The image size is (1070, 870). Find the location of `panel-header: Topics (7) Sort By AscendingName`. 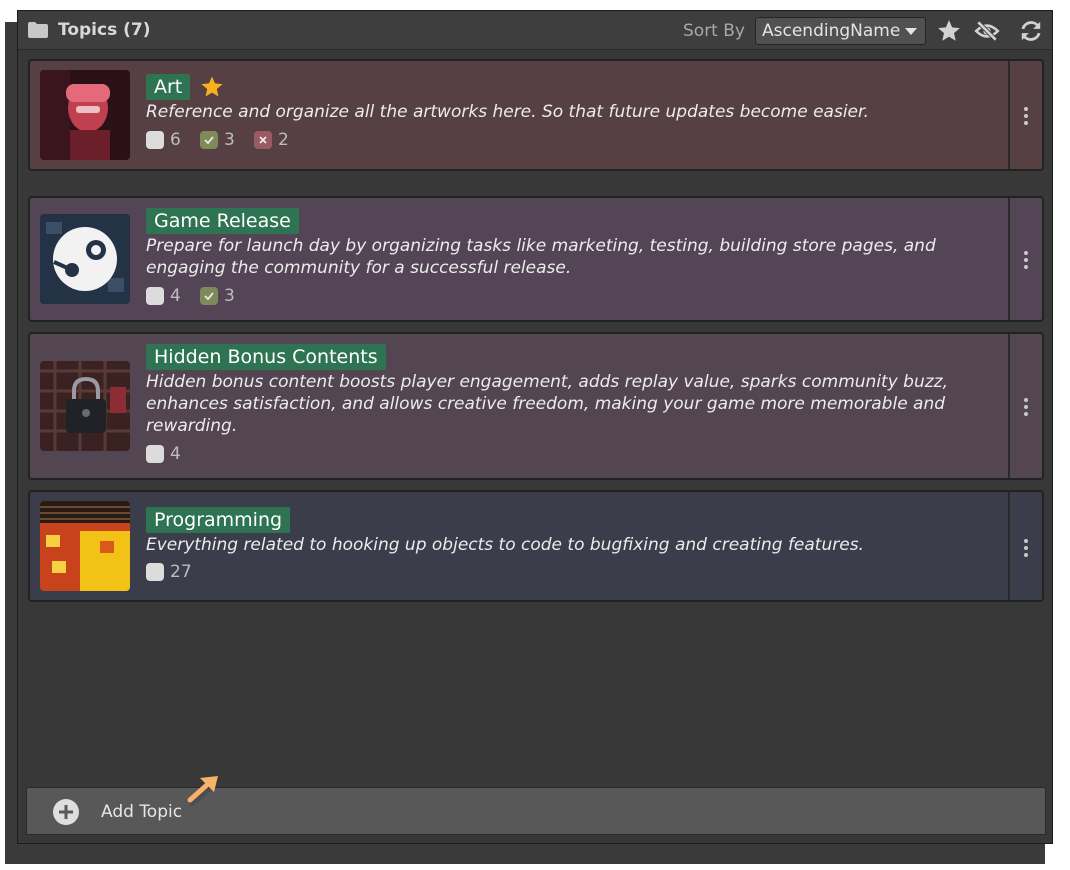

panel-header: Topics (7) Sort By AscendingName is located at coordinates (535, 30).